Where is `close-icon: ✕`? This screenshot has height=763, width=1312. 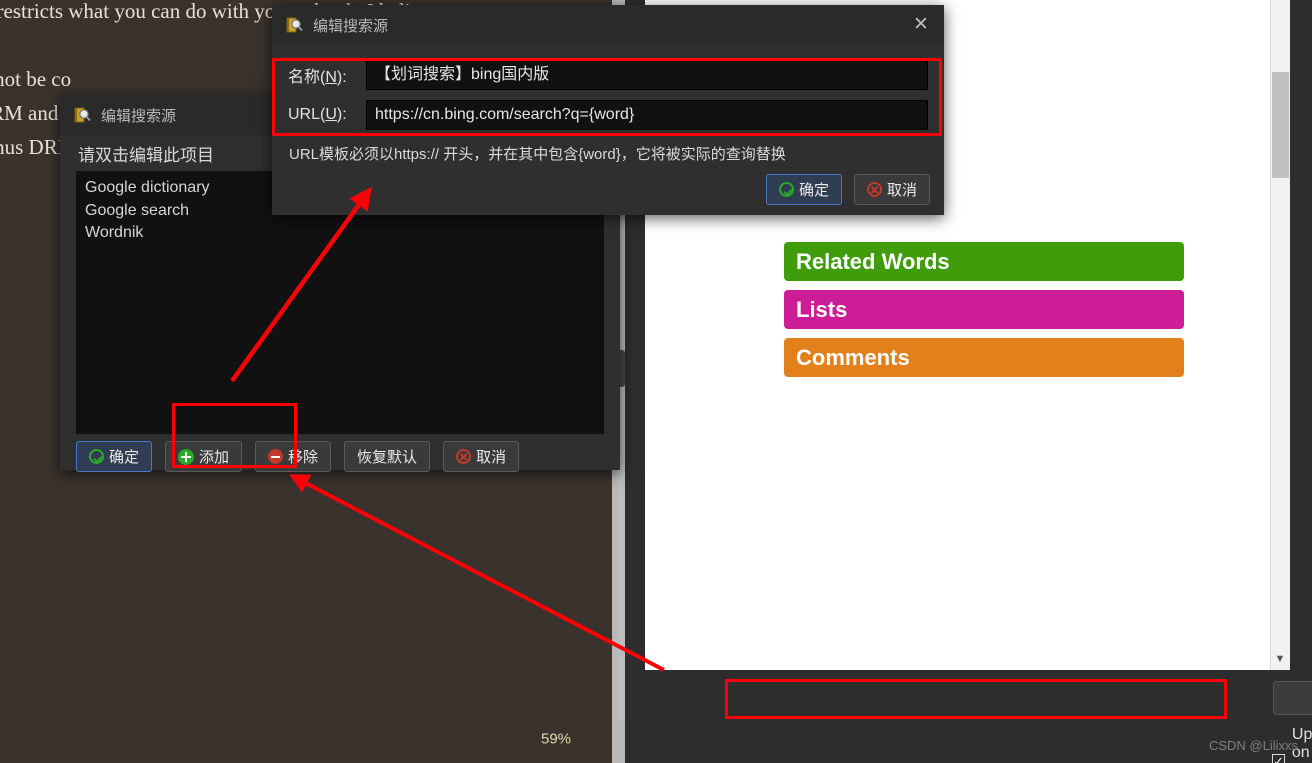
close-icon: ✕ is located at coordinates (921, 25).